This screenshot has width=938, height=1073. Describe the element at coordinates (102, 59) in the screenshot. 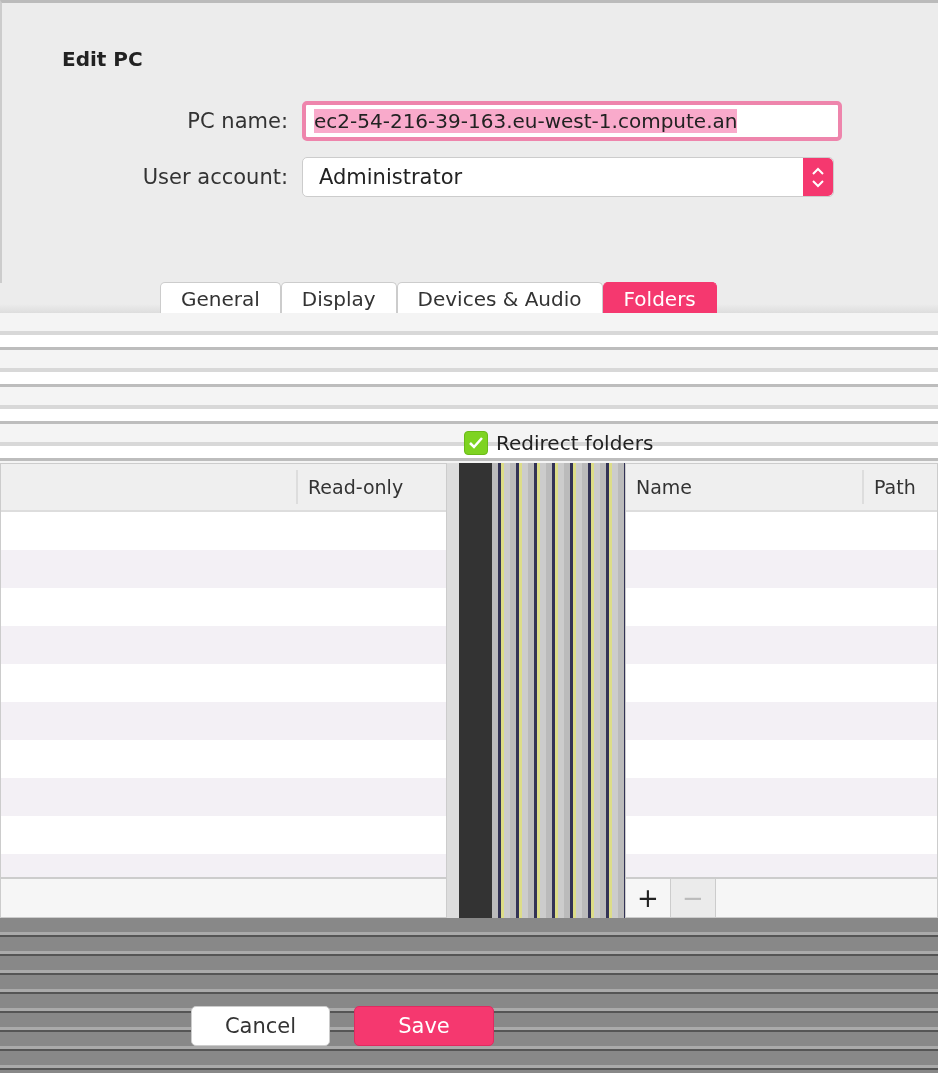

I see `dialog-title: Edit PC` at that location.